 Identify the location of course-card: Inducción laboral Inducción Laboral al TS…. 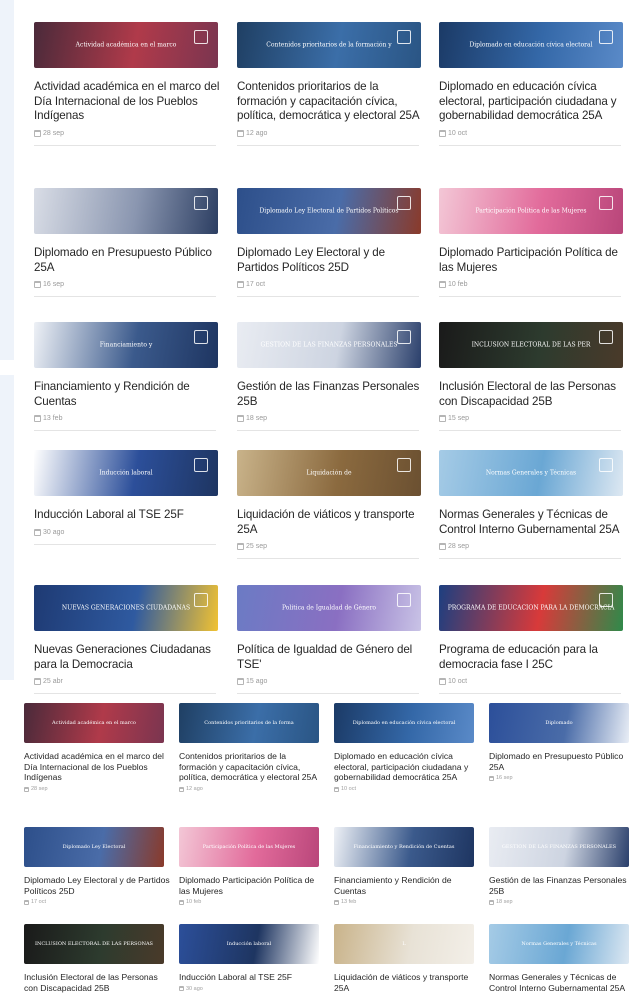
(127, 497).